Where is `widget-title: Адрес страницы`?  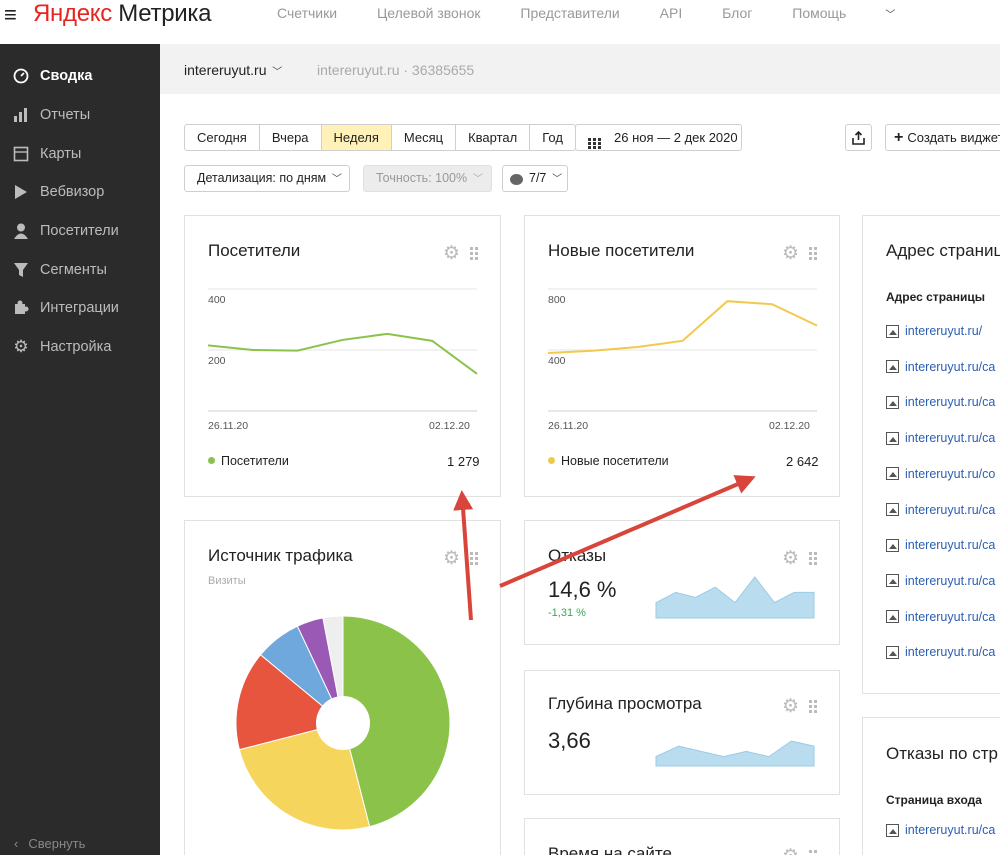 widget-title: Адрес страницы is located at coordinates (943, 250).